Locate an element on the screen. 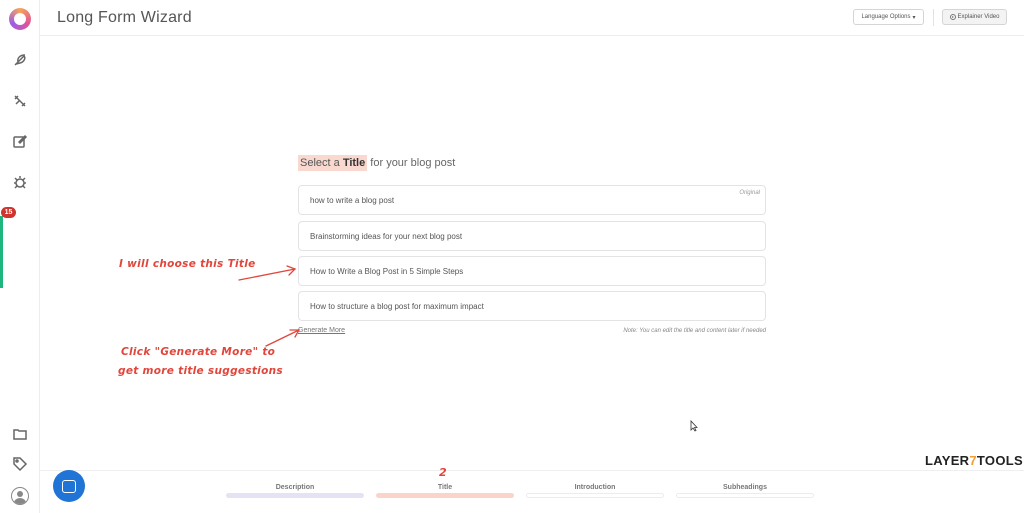  brand-watermark: LAYER7TOOLS is located at coordinates (974, 460).